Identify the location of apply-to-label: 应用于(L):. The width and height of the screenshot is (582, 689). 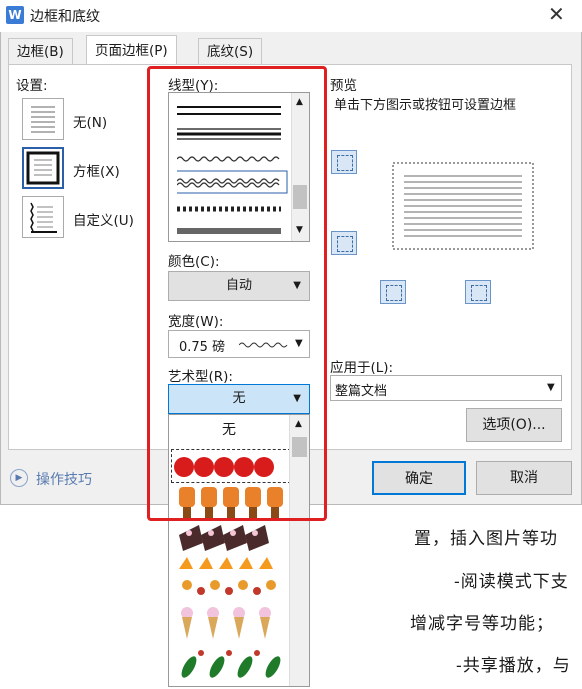
(362, 368).